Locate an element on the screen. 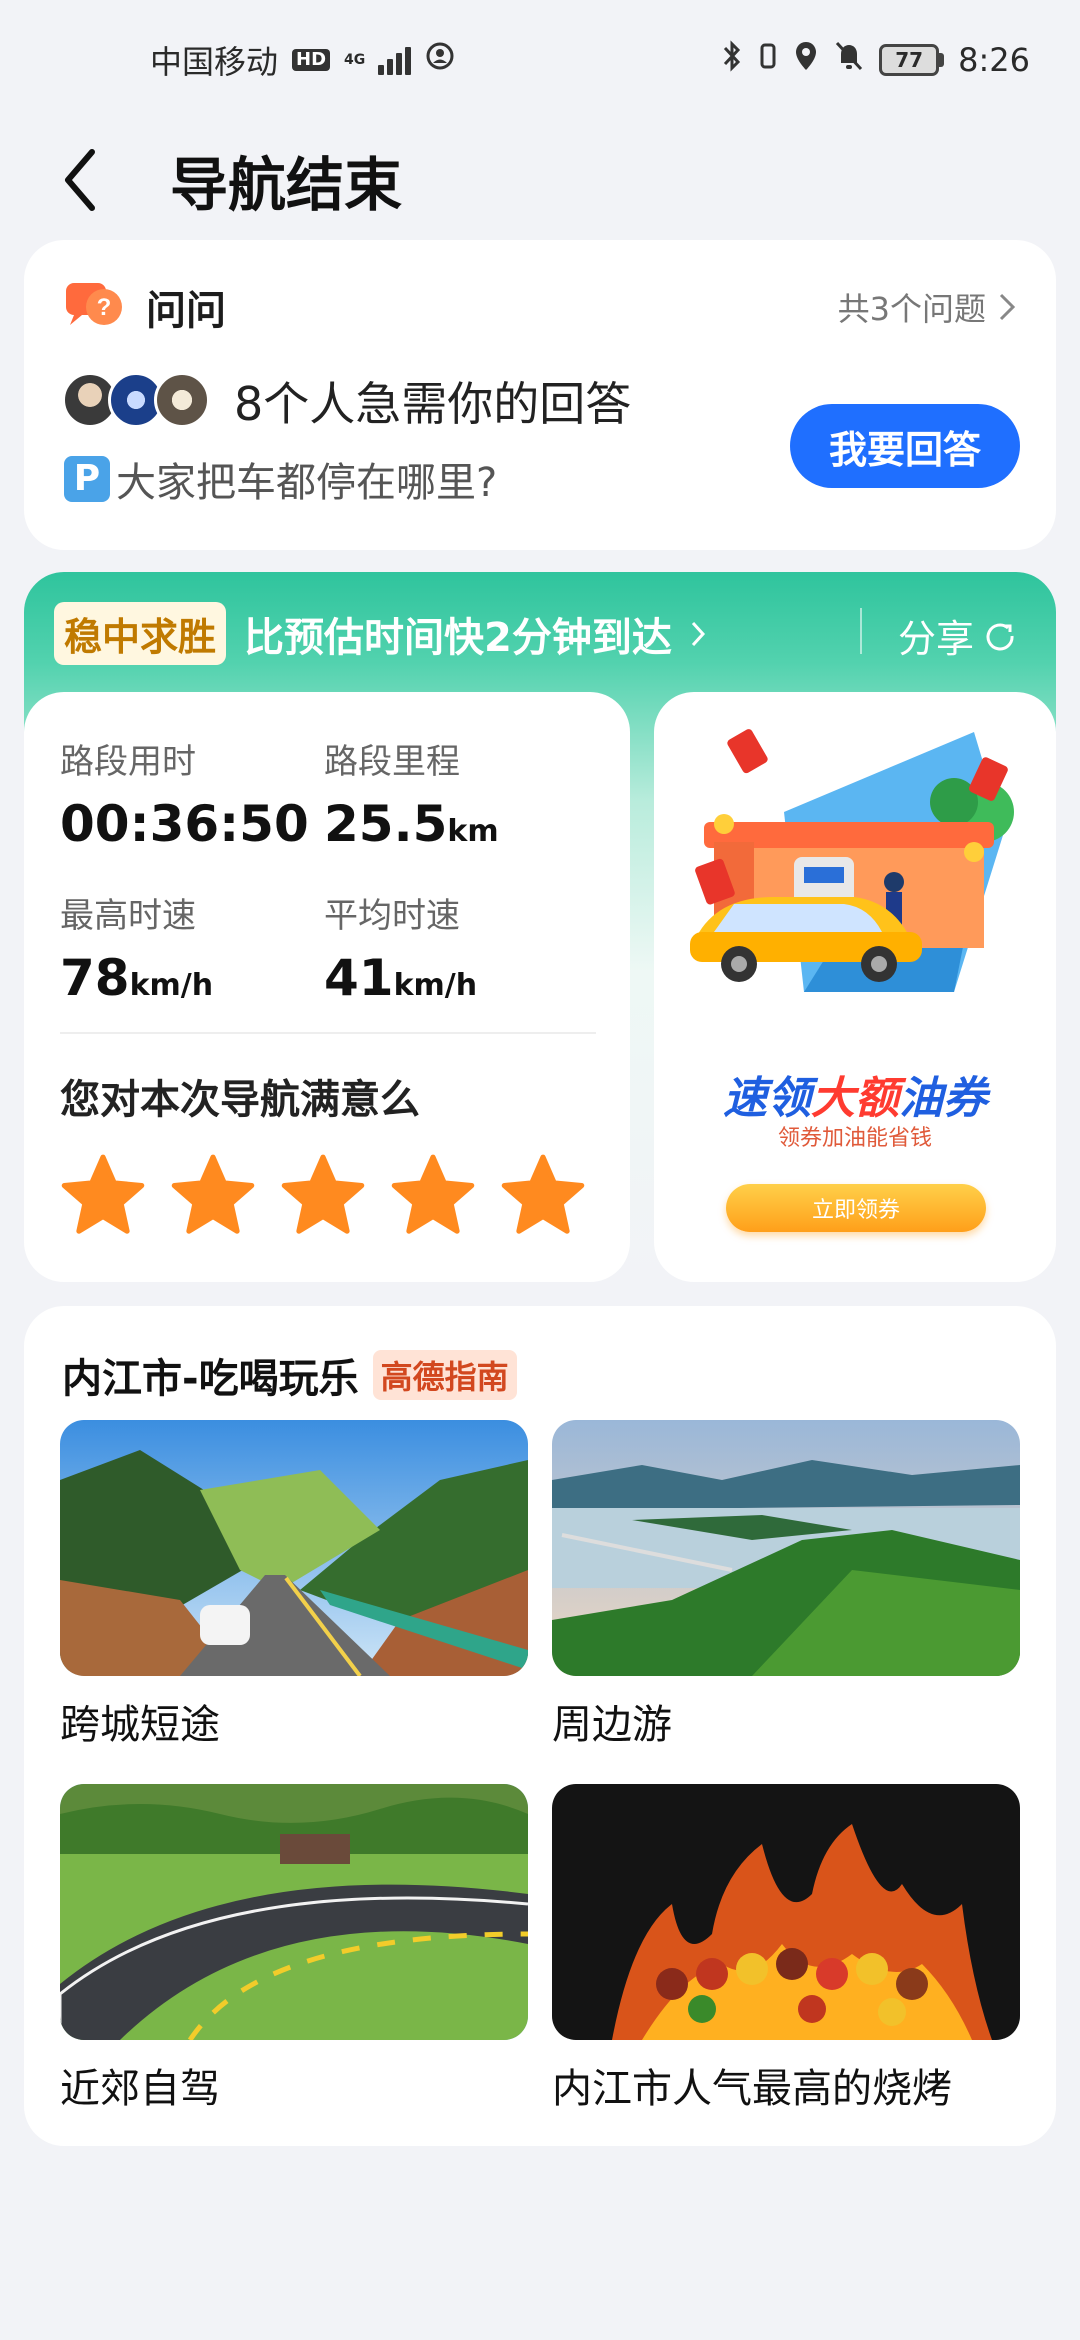  qa-card: ? 问问 共3个问题 8个人急需你的回答 P 大家把车都停在哪里? 我要回答 is located at coordinates (540, 395).